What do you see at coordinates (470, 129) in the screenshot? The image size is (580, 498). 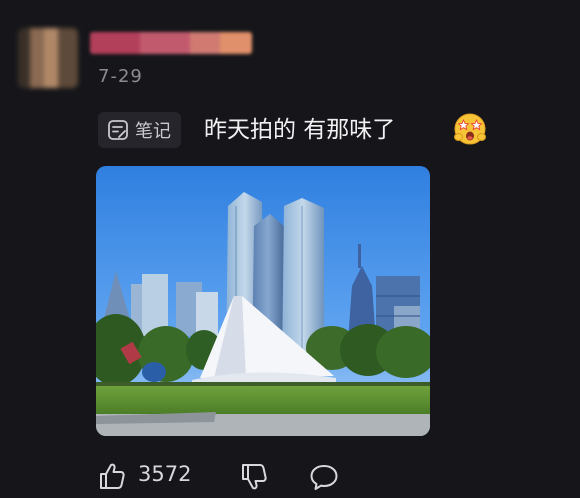 I see `star-struck-emoji-icon` at bounding box center [470, 129].